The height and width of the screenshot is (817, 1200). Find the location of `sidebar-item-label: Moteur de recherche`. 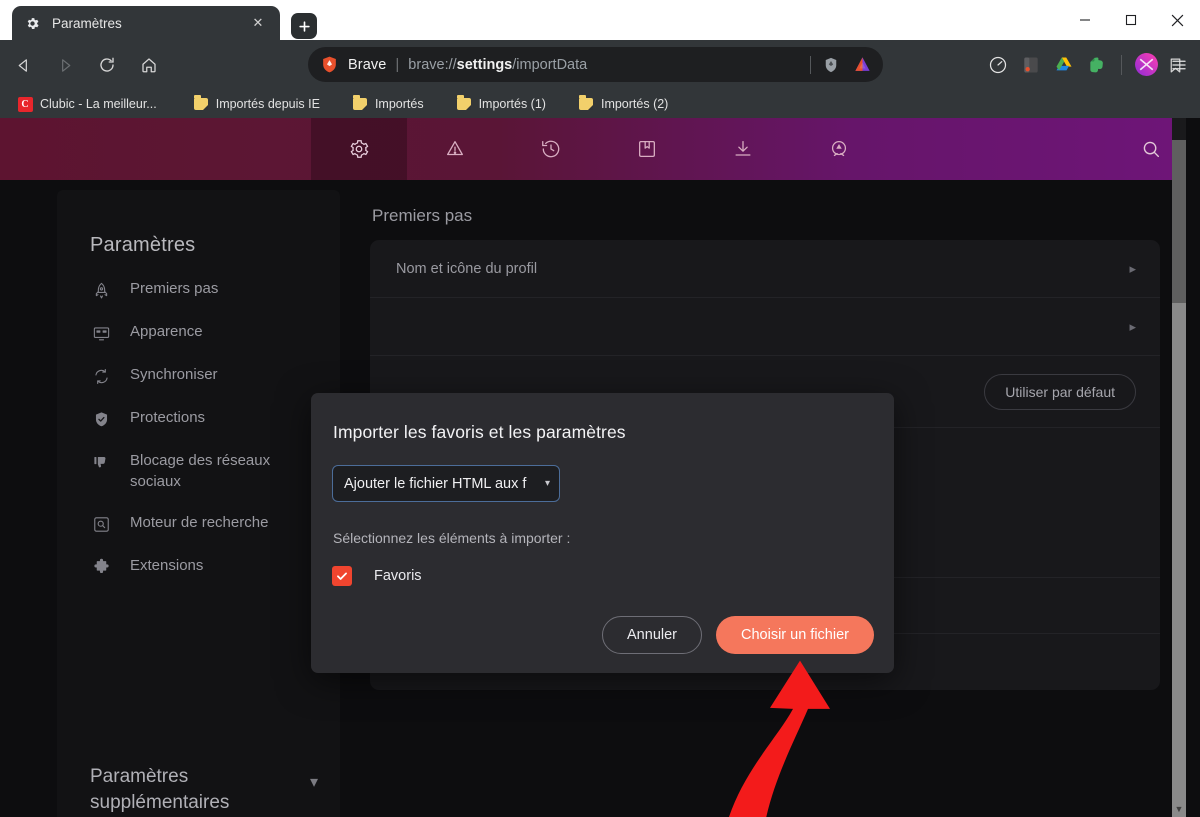

sidebar-item-label: Moteur de recherche is located at coordinates (199, 522).